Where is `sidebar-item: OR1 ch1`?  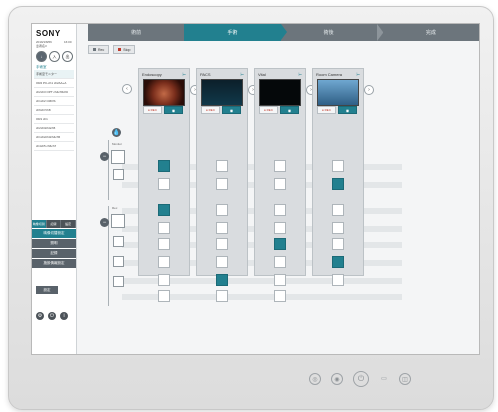 sidebar-item: OR1 ch1 is located at coordinates (54, 119).